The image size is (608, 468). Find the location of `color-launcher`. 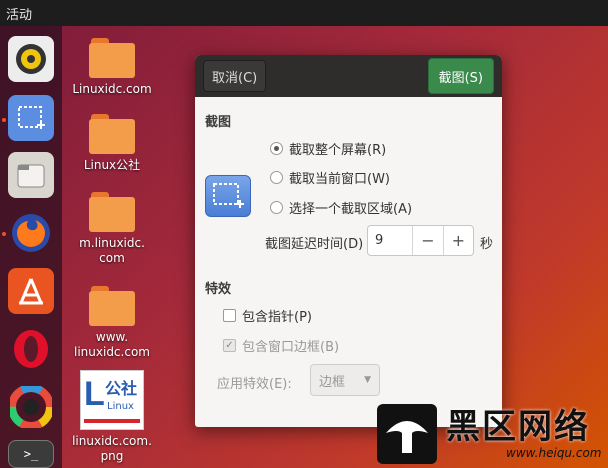

color-launcher is located at coordinates (31, 407).